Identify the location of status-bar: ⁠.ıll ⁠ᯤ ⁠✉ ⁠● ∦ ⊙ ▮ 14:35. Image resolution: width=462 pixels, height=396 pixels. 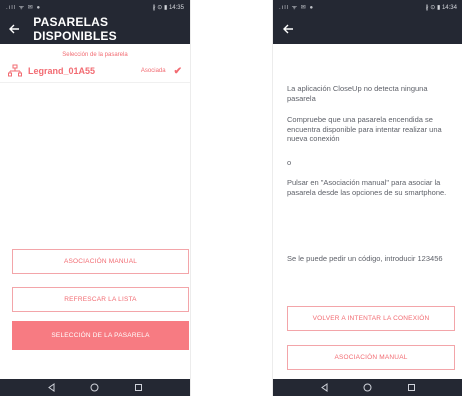
(95, 7).